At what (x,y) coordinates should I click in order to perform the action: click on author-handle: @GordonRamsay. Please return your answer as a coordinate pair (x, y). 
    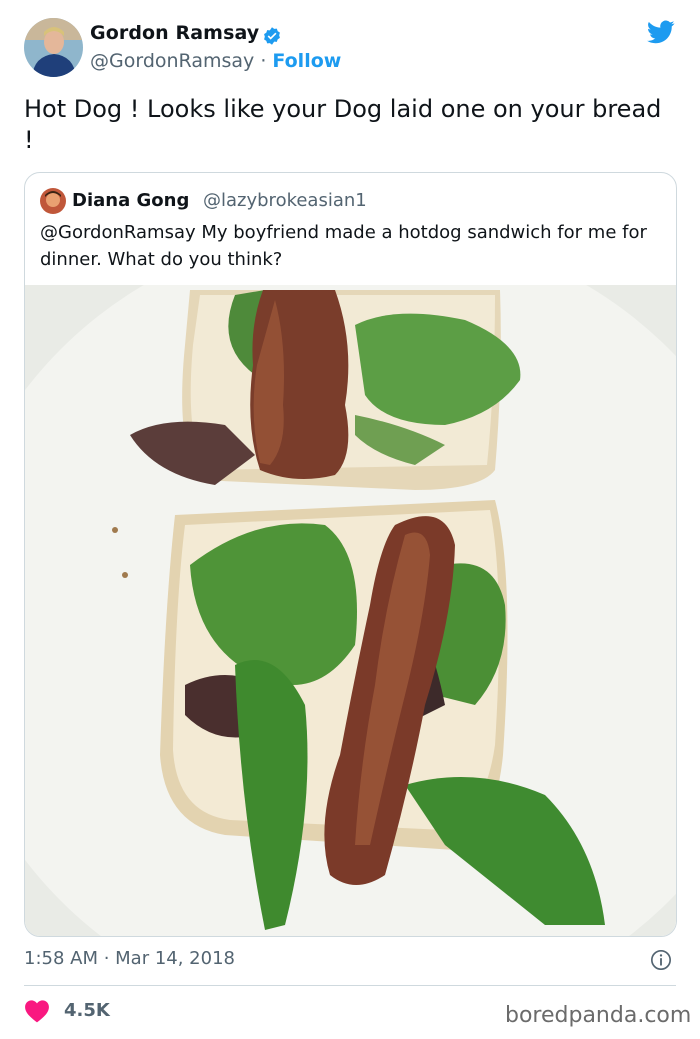
    Looking at the image, I should click on (172, 61).